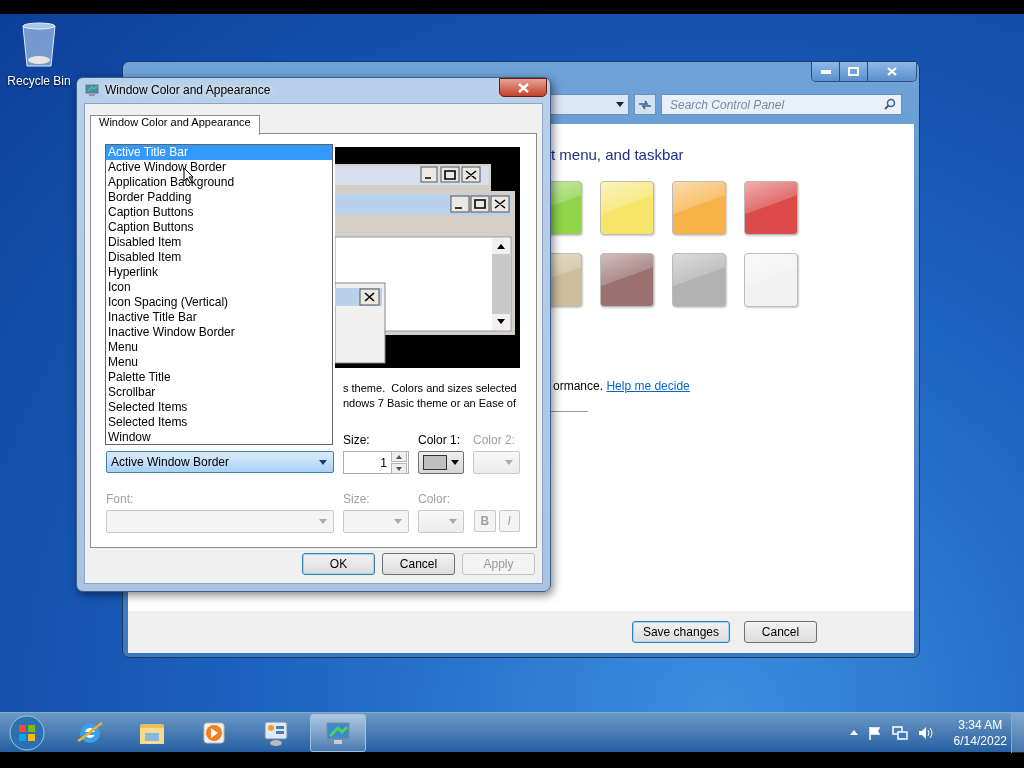  Describe the element at coordinates (430, 388) in the screenshot. I see `description-text: s theme. Colors and sizes selected` at that location.